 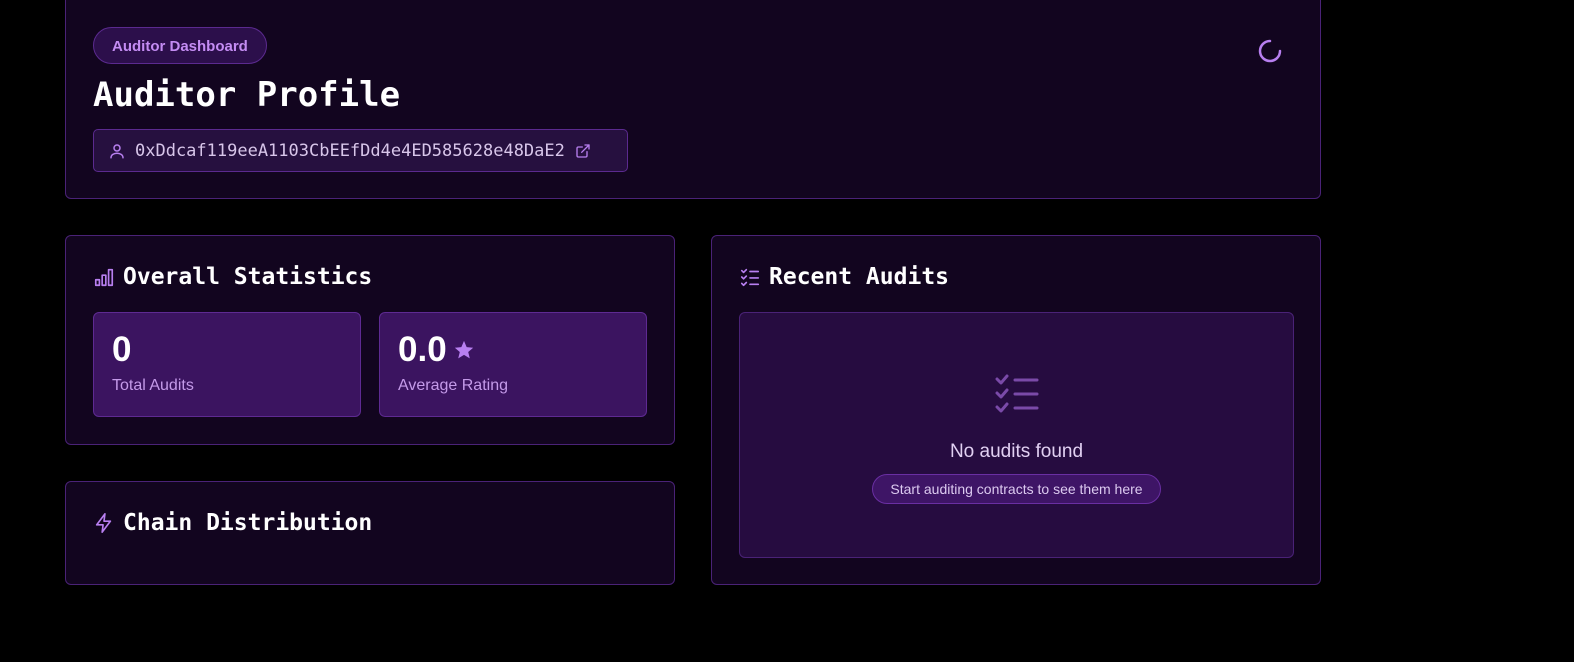 I want to click on empty-state-title: No audits found, so click(x=1016, y=451).